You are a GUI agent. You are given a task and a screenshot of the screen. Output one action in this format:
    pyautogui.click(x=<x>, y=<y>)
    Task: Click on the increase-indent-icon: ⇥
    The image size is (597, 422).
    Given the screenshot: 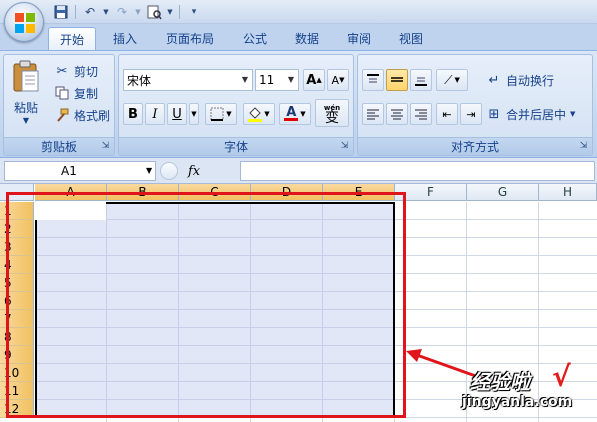 What is the action you would take?
    pyautogui.click(x=471, y=114)
    